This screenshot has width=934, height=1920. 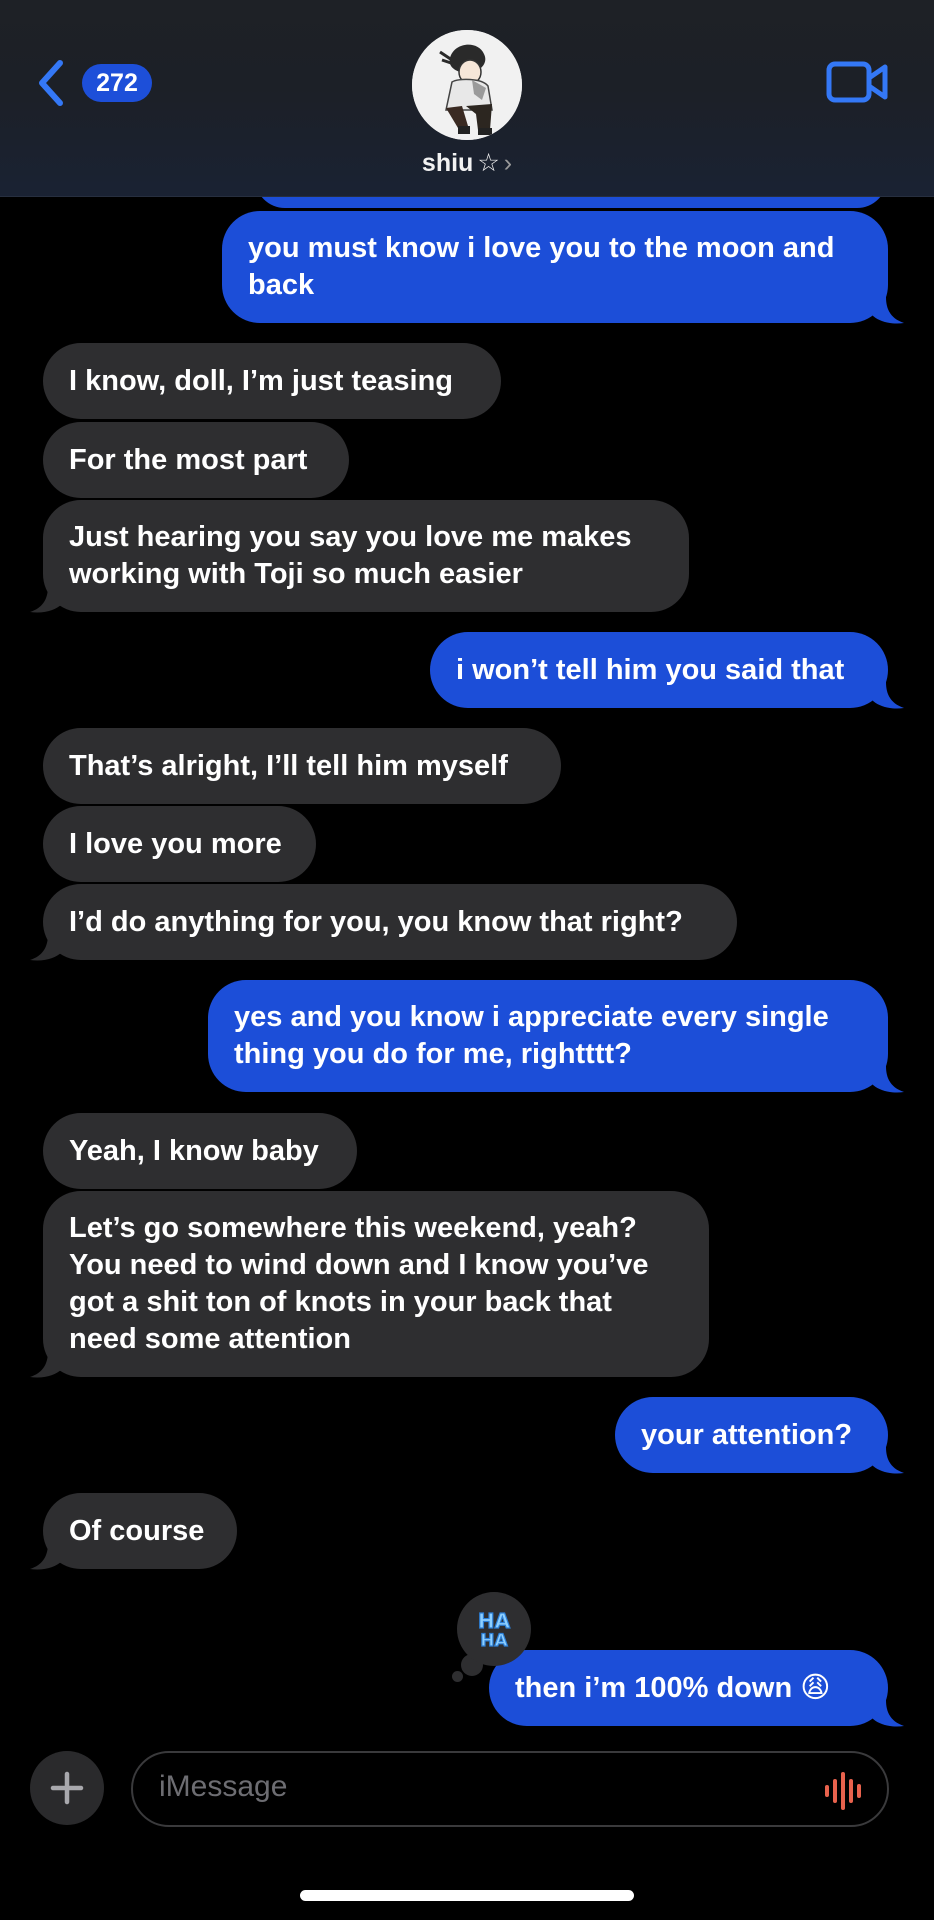 I want to click on back-button: 272, so click(x=95, y=82).